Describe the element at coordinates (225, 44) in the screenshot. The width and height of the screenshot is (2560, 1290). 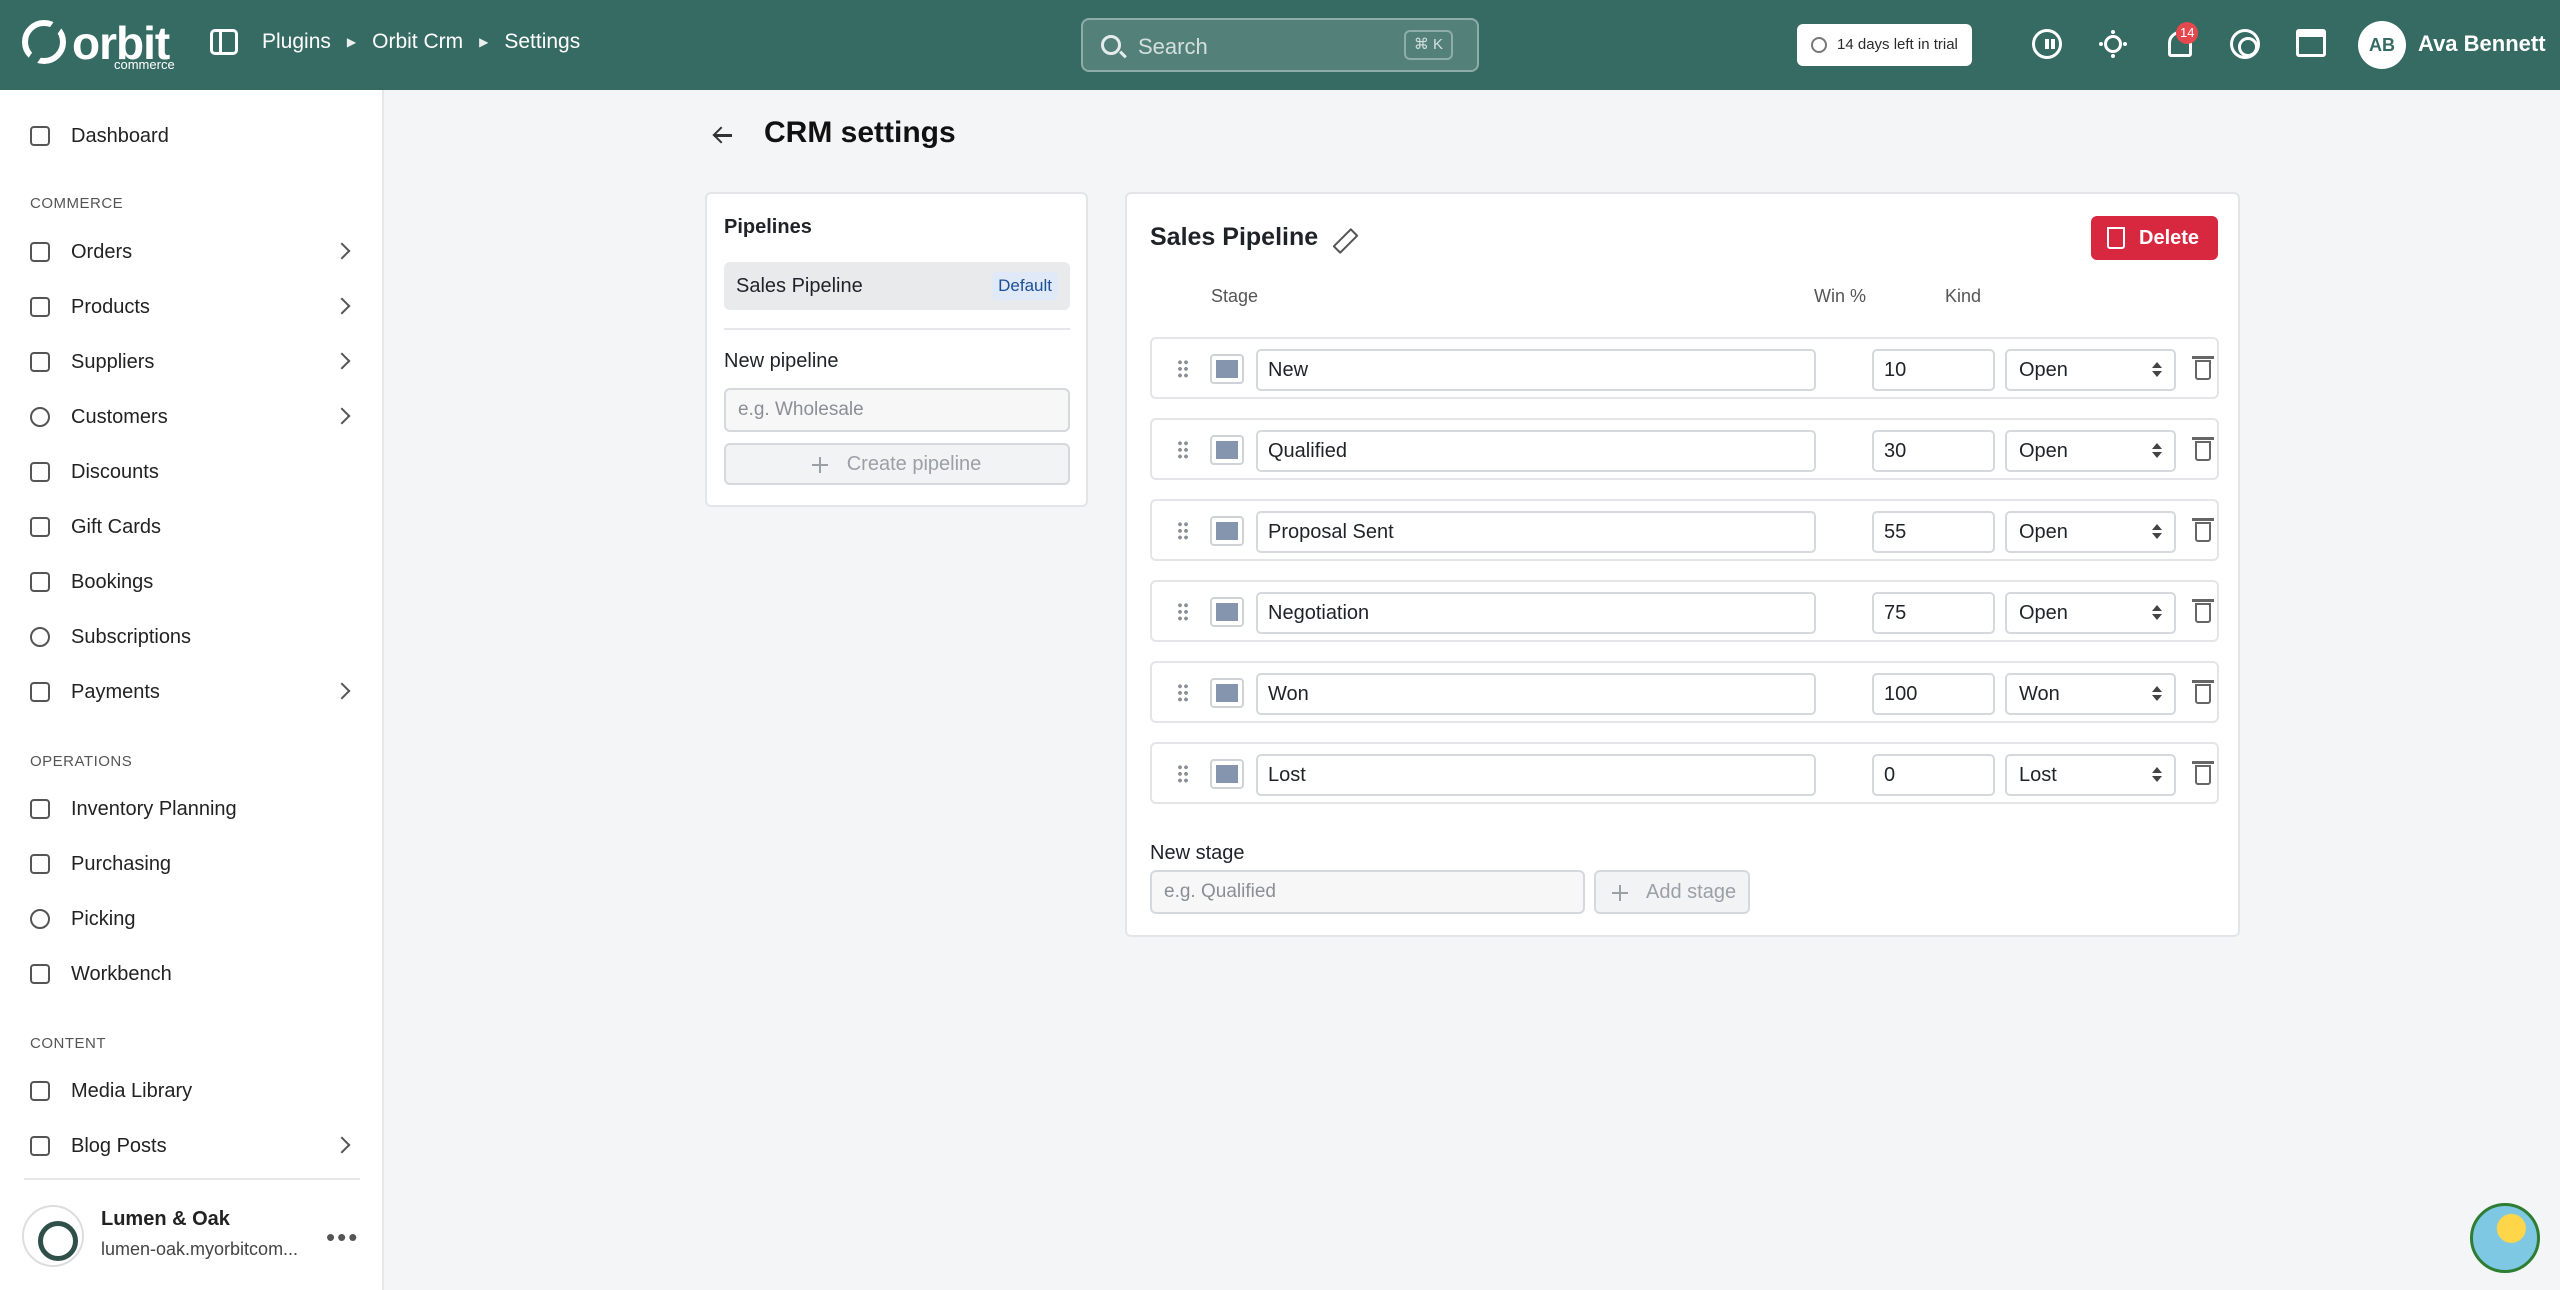
I see `sidebar-toggle-icon` at that location.